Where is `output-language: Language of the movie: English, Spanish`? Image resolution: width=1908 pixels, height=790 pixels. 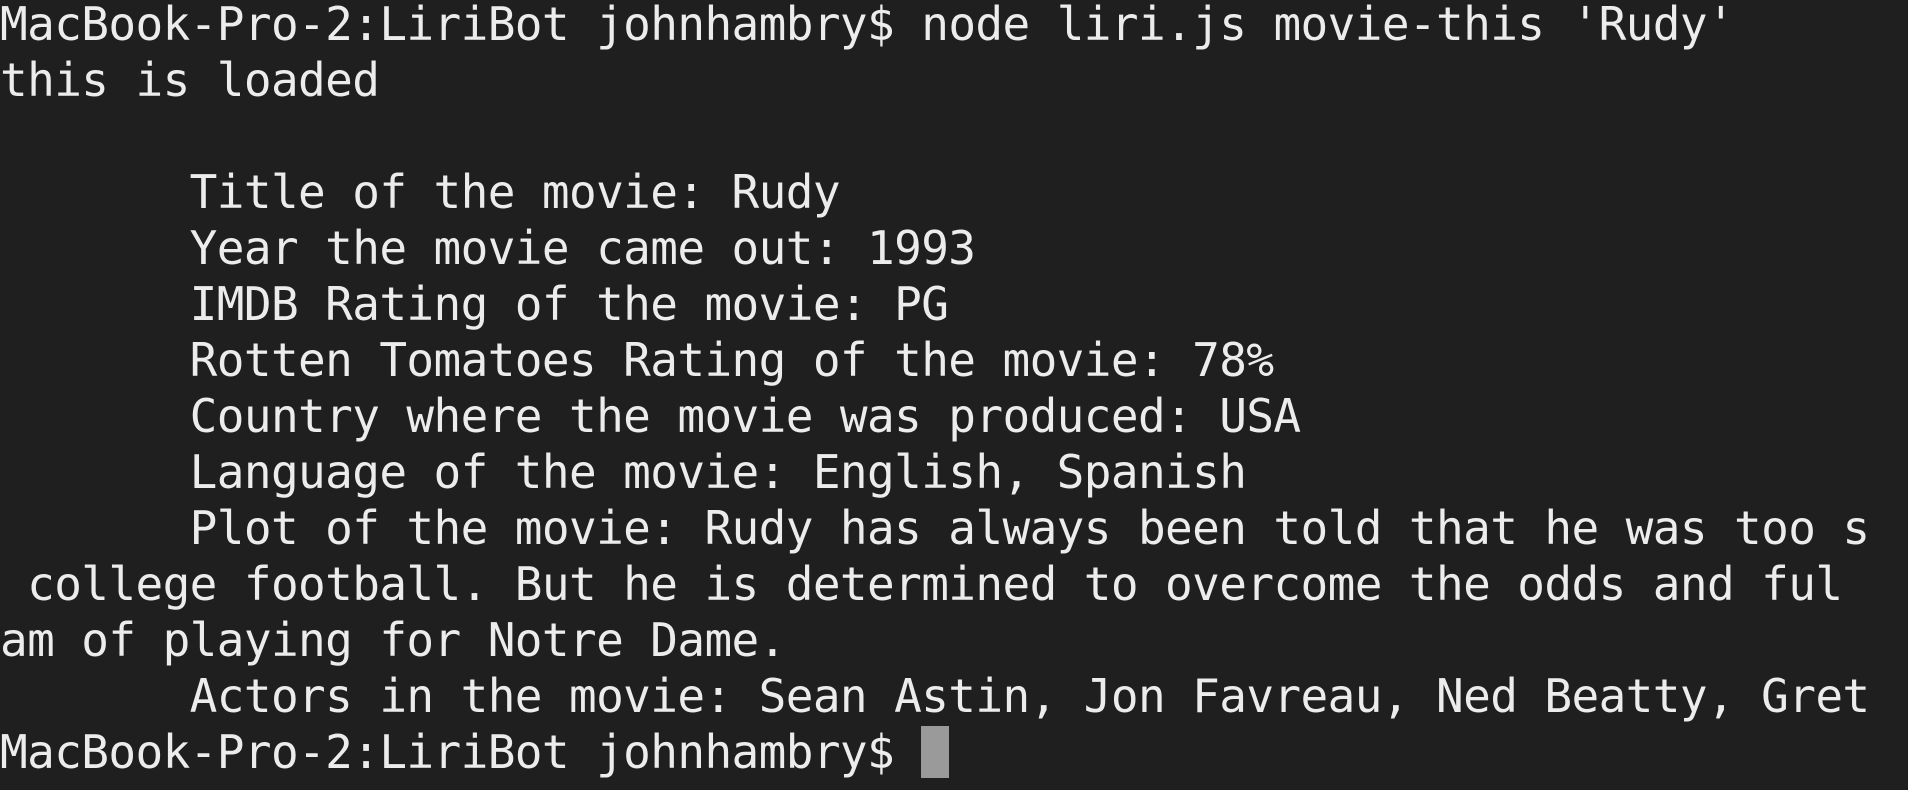 output-language: Language of the movie: English, Spanish is located at coordinates (623, 472).